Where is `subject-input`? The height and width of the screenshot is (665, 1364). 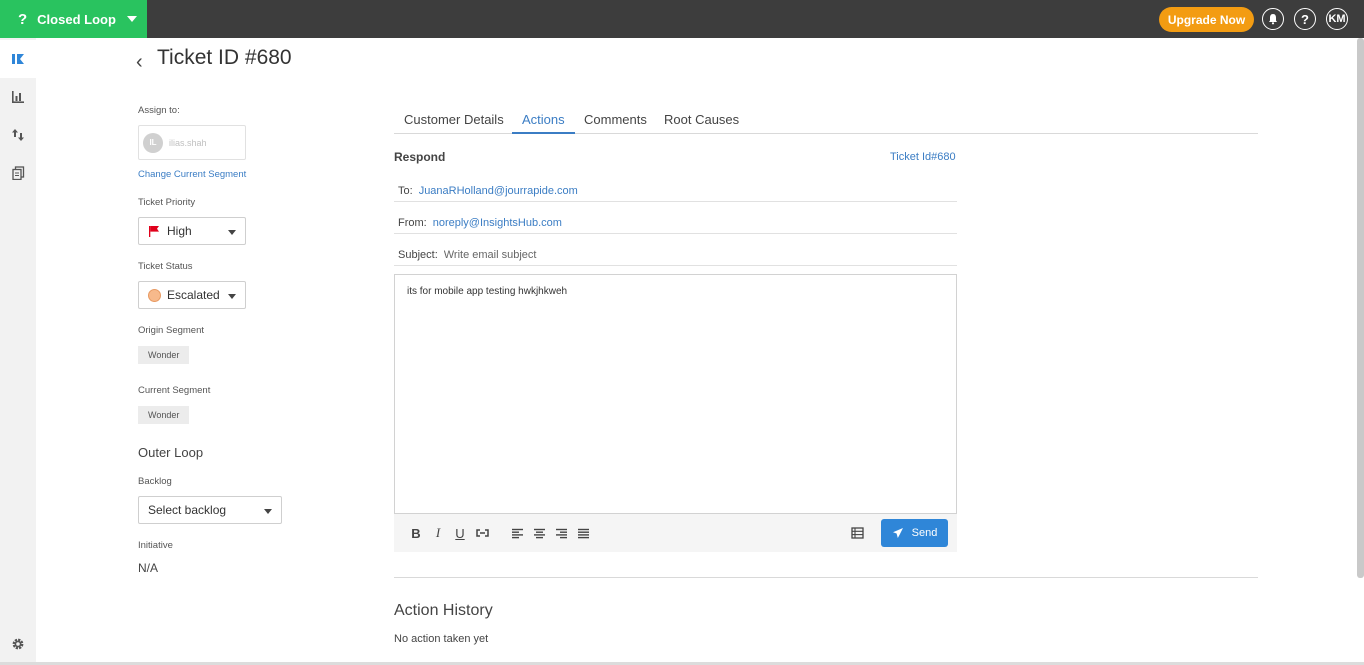 subject-input is located at coordinates (643, 254).